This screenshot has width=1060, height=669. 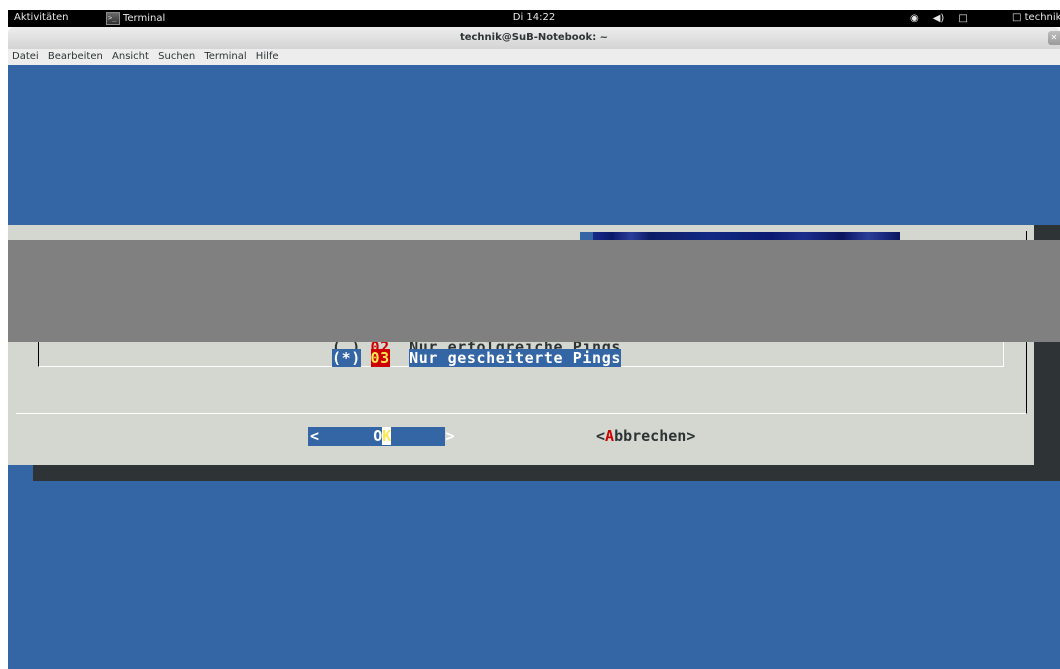 I want to click on user-name: technik, so click(x=1042, y=17).